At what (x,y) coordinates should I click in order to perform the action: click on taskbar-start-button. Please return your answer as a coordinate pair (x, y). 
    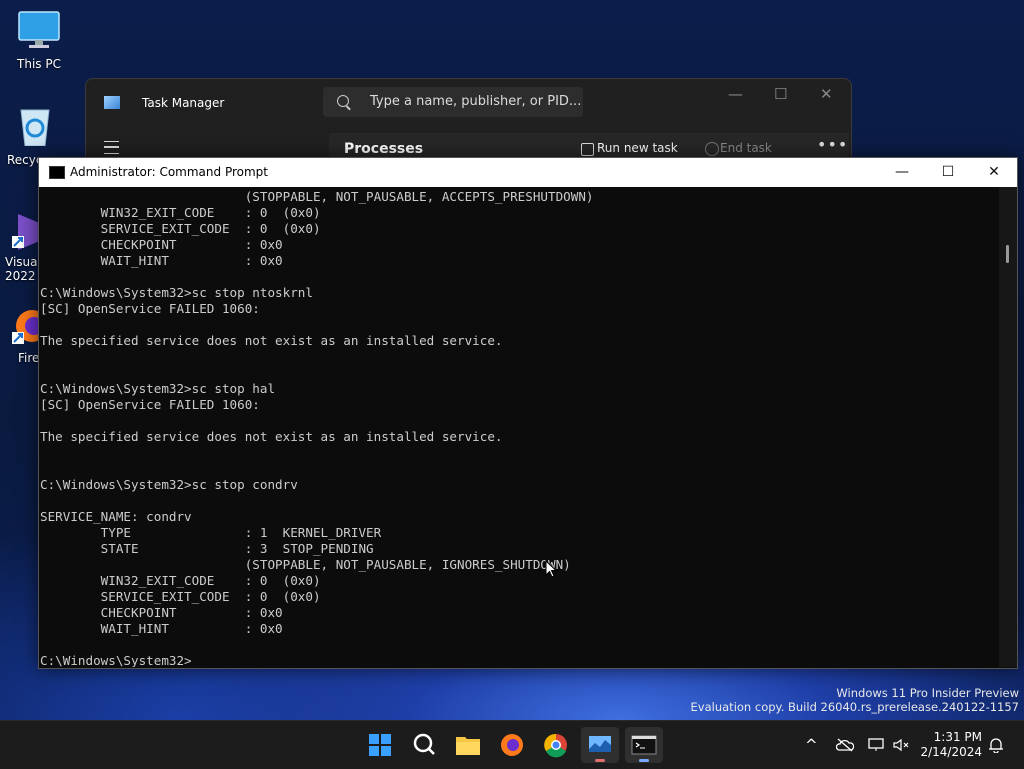
    Looking at the image, I should click on (380, 745).